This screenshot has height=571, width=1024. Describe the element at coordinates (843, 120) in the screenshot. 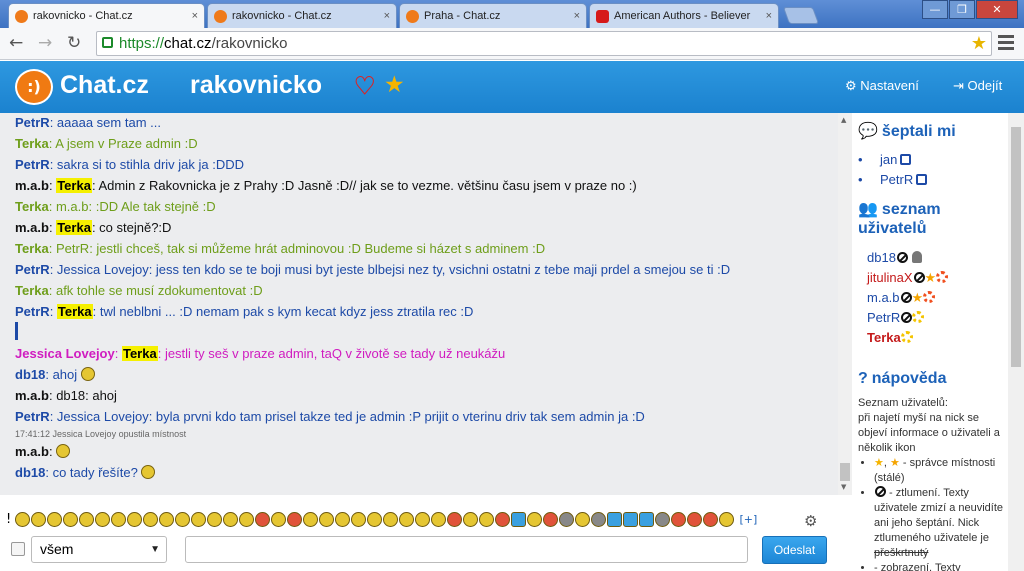

I see `scroll-up-icon: ▲` at that location.